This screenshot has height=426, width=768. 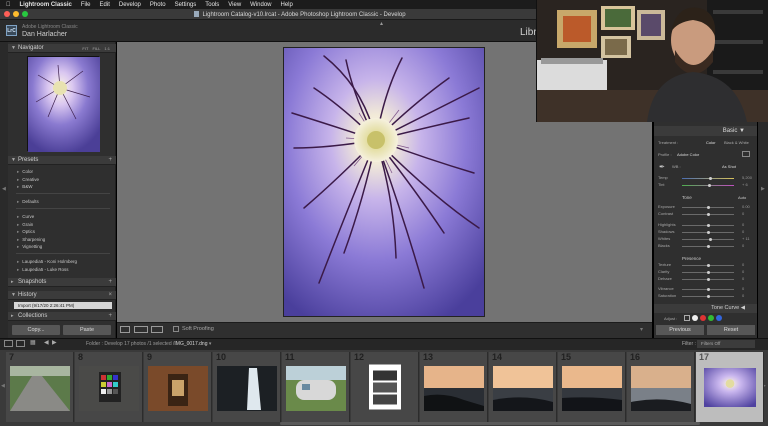 I want to click on filmstrip-thumb: 9, so click(x=178, y=387).